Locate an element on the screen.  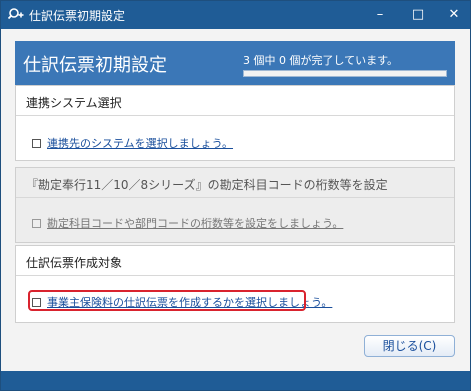
task-item: 連携先のシステムを選択しましょう。 is located at coordinates (132, 143).